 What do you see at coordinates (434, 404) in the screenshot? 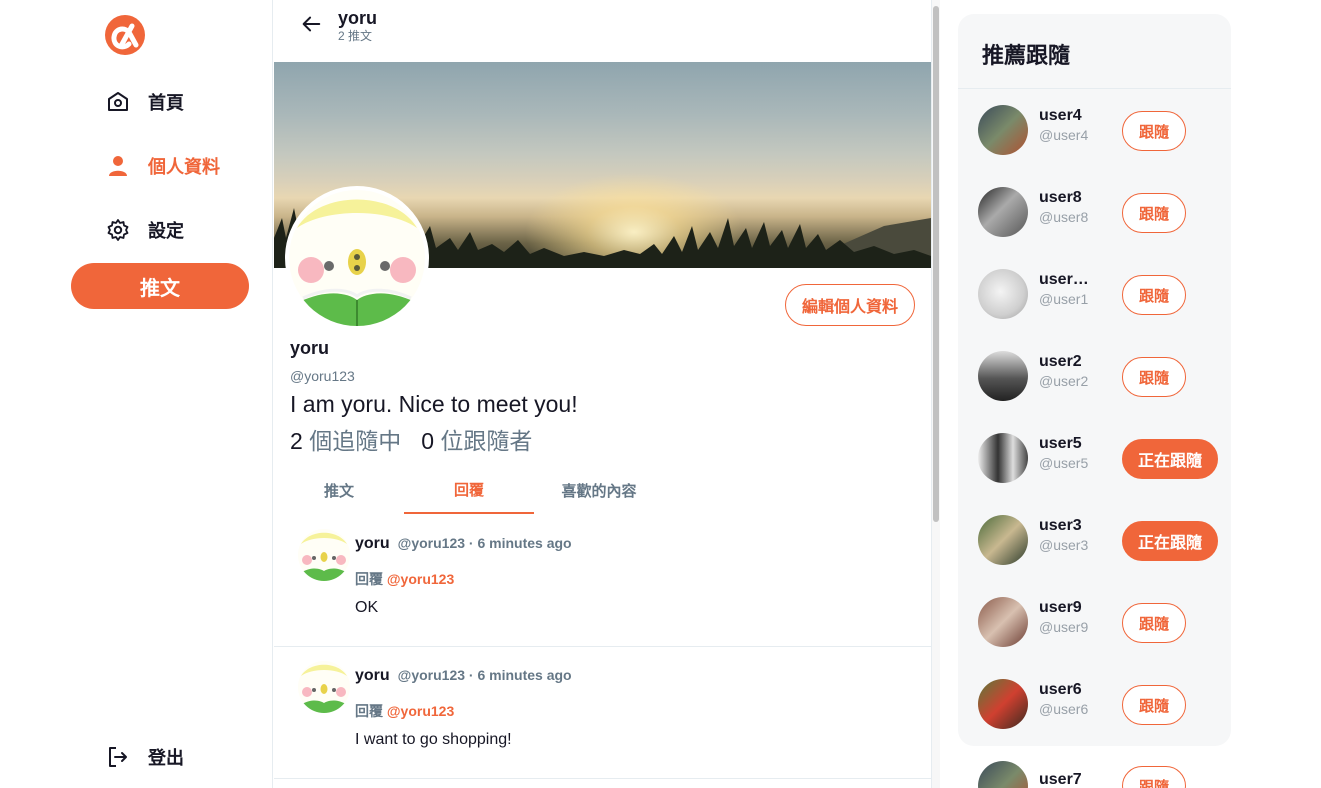
I see `profile-bio: I am yoru. Nice to meet you!` at bounding box center [434, 404].